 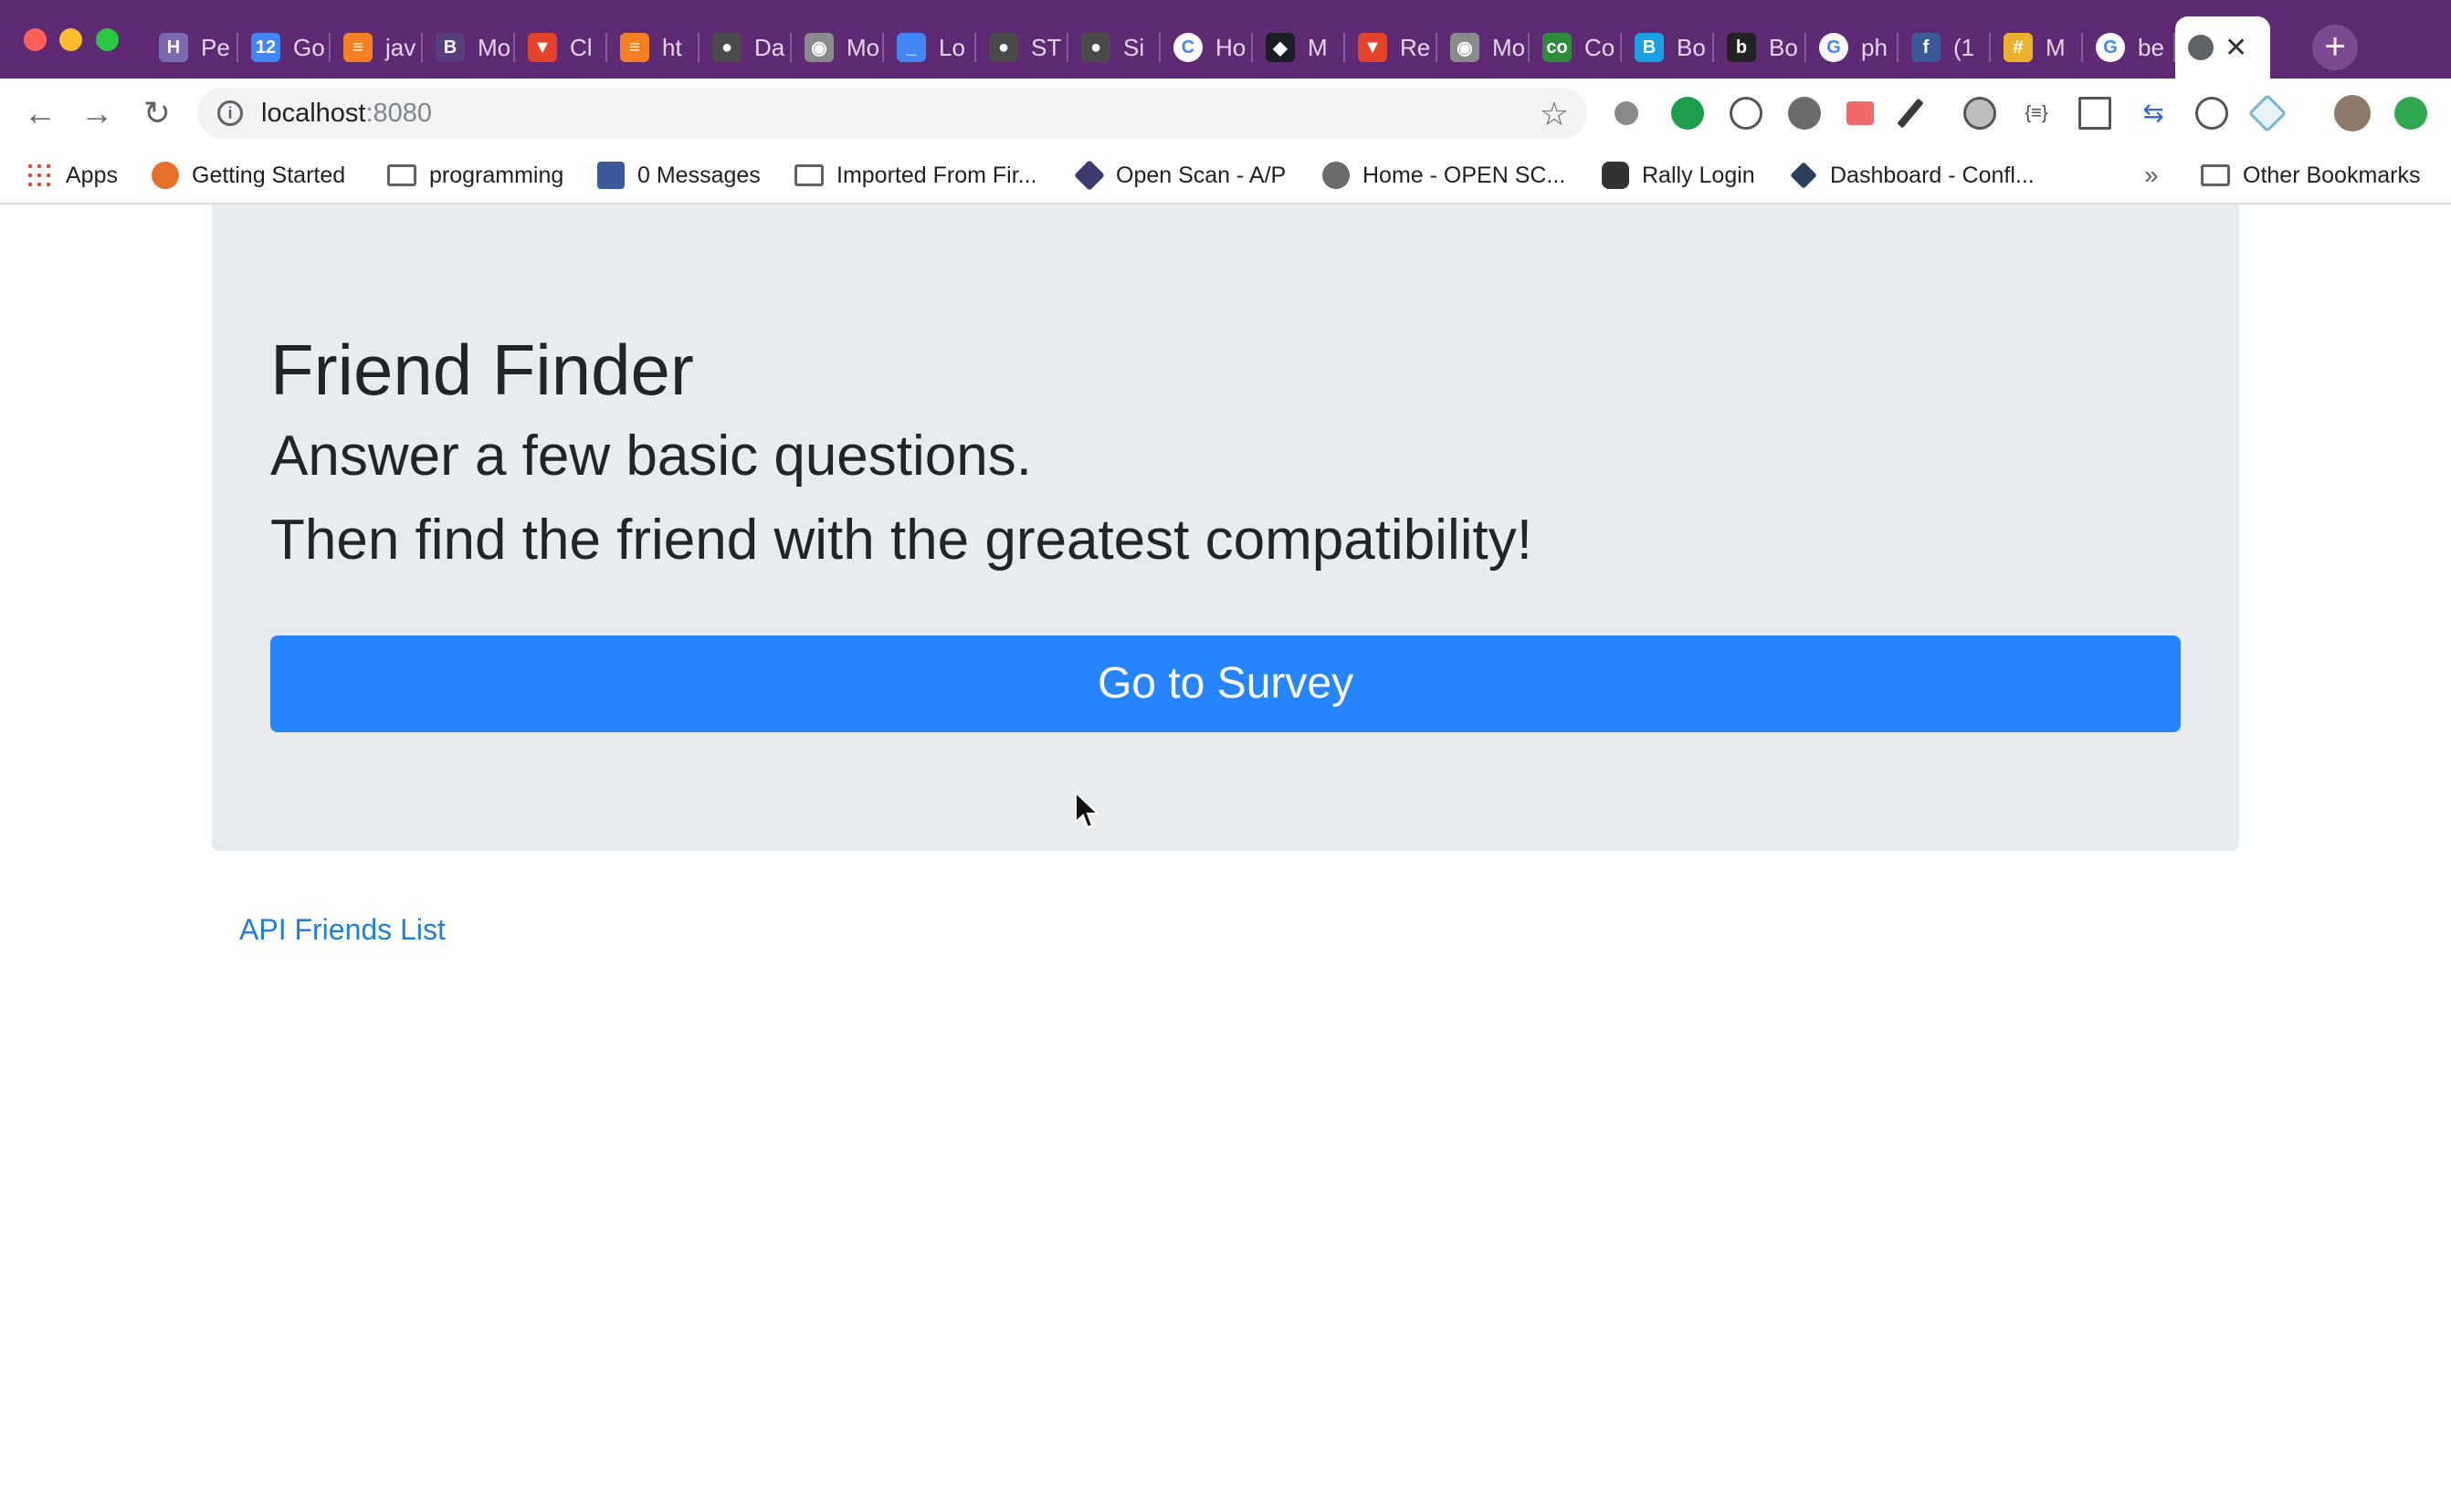 What do you see at coordinates (2352, 113) in the screenshot?
I see `avatar` at bounding box center [2352, 113].